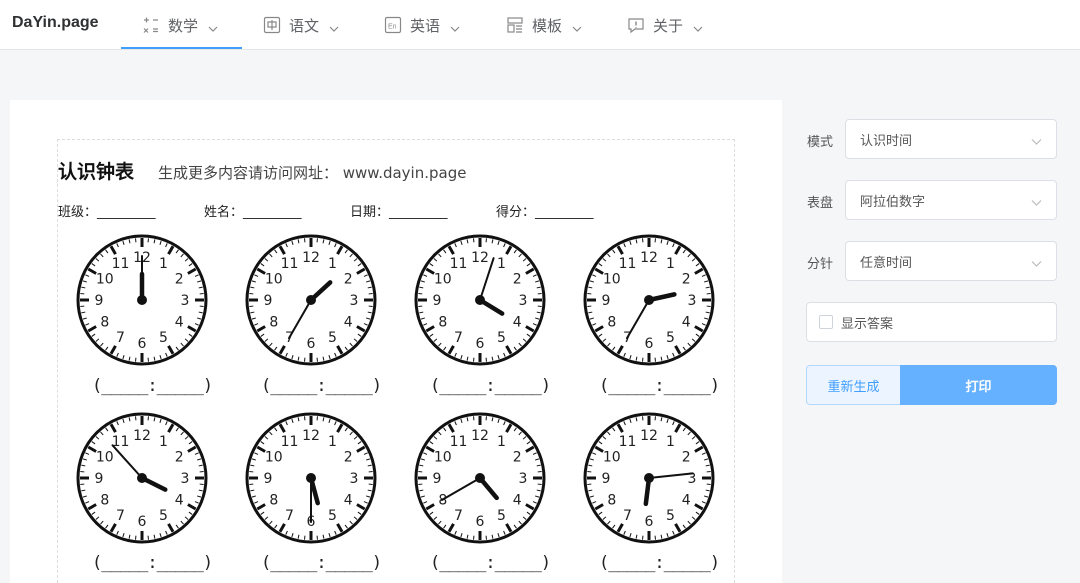 This screenshot has height=583, width=1080. Describe the element at coordinates (867, 324) in the screenshot. I see `show-answer-label: 显示答案` at that location.